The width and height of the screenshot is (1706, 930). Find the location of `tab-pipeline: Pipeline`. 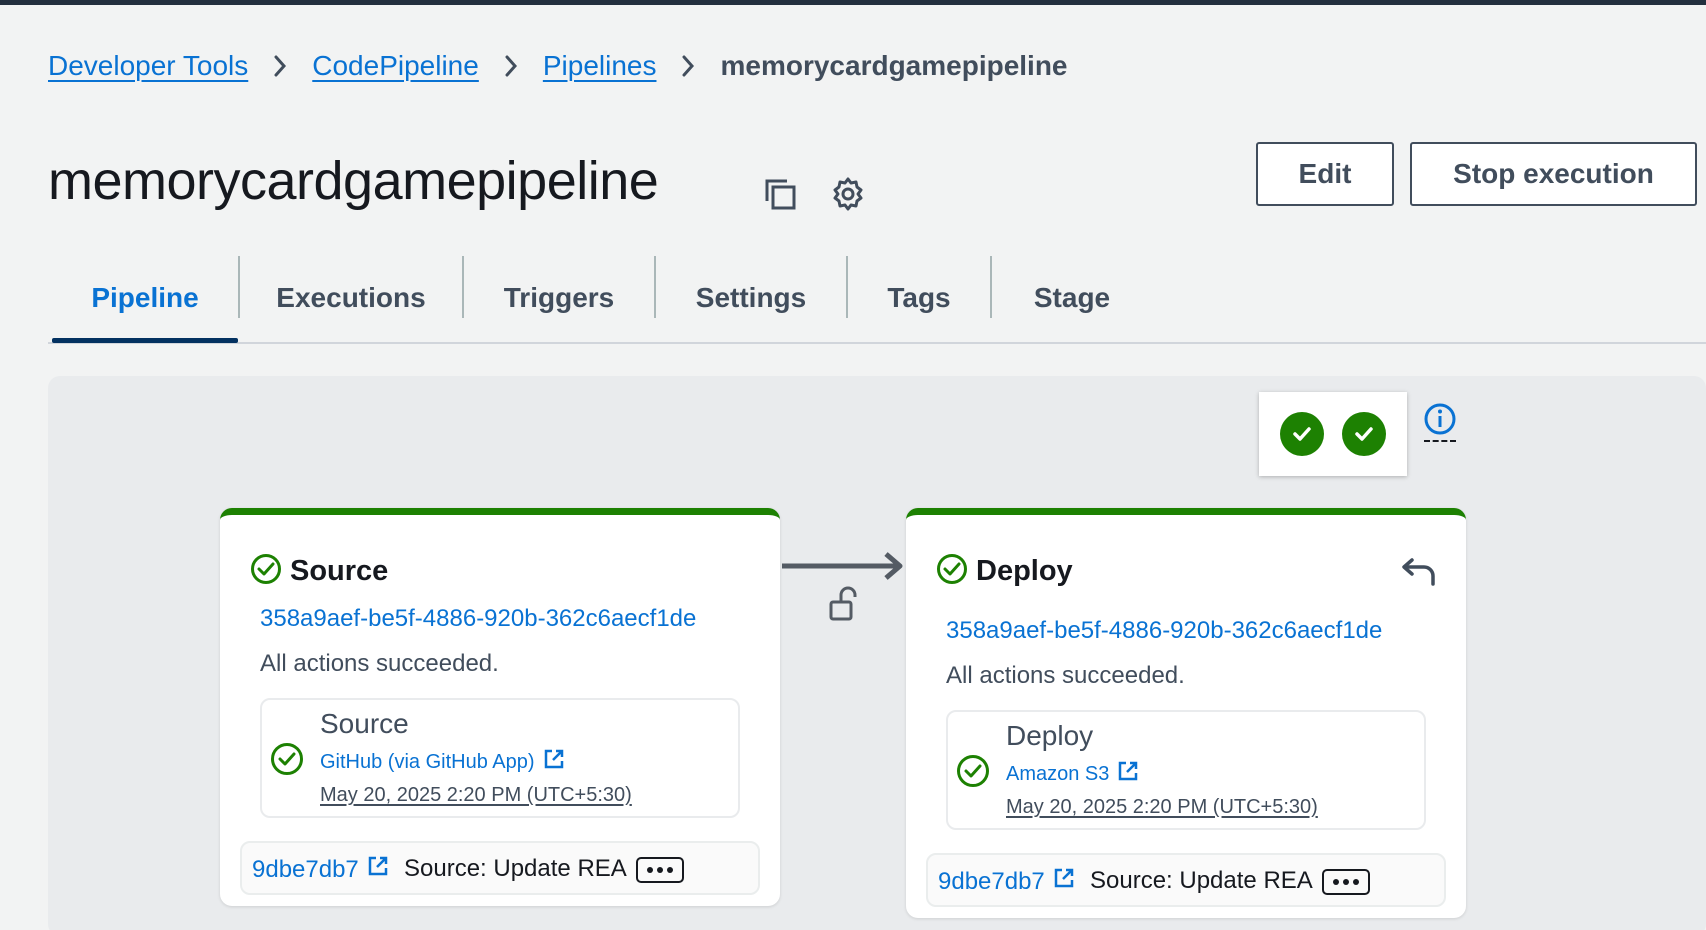

tab-pipeline: Pipeline is located at coordinates (145, 298).